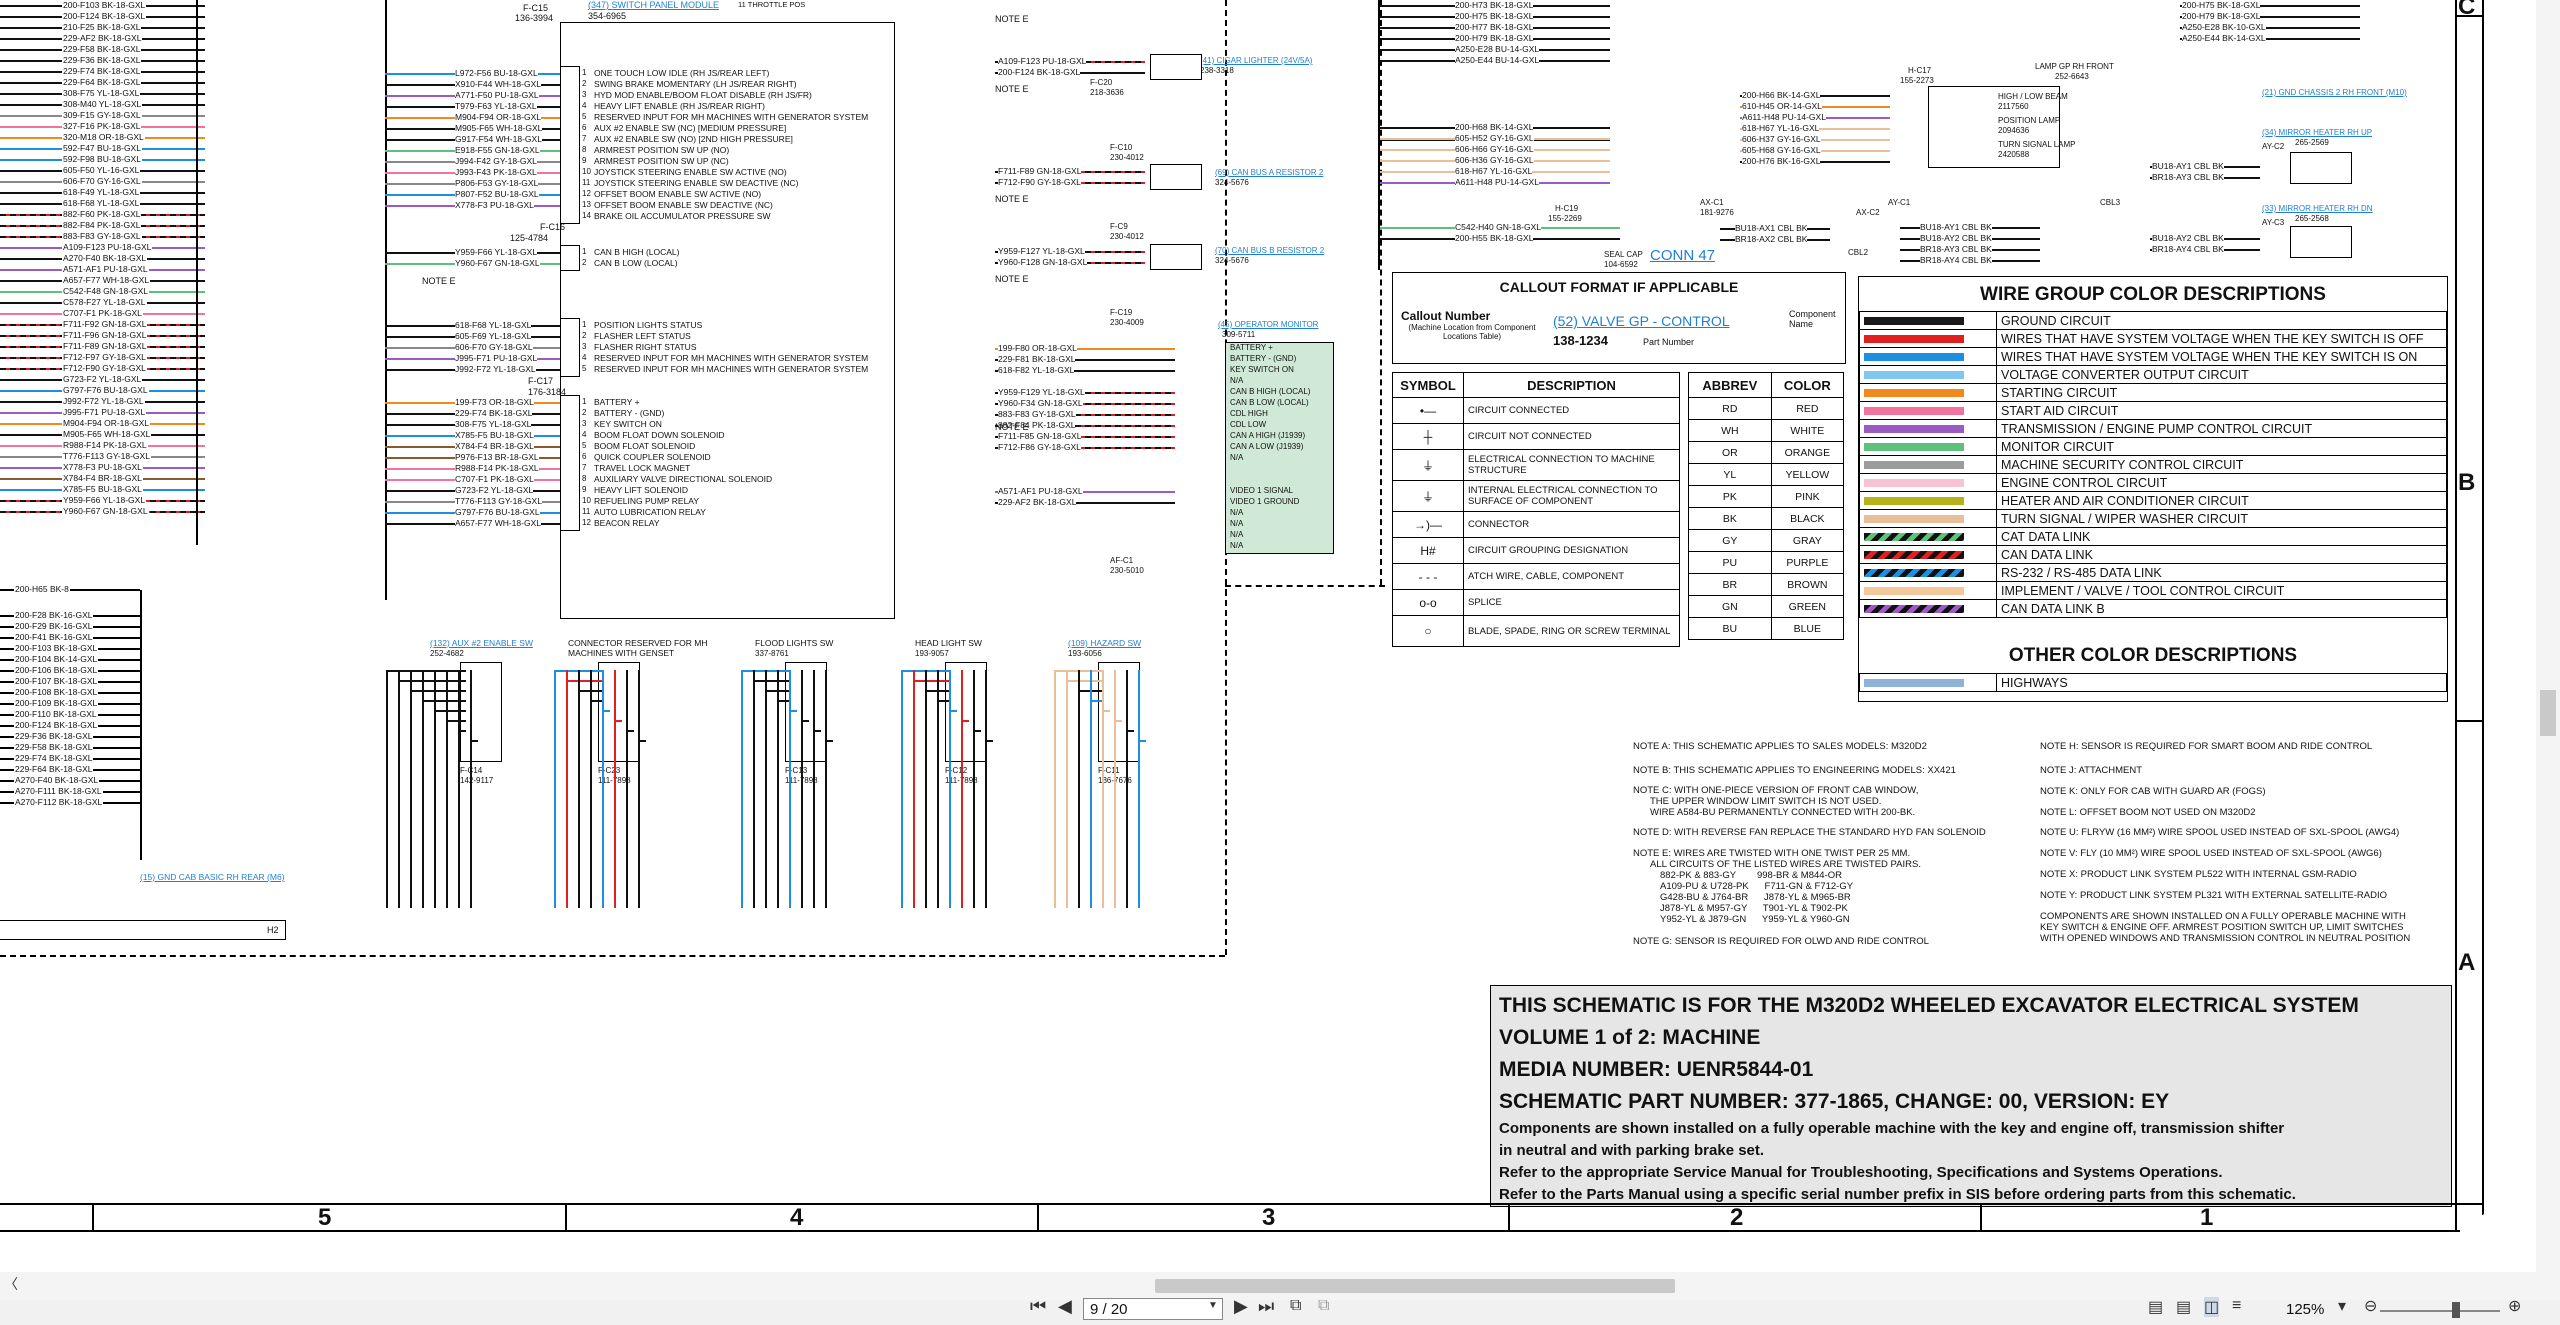 This screenshot has height=1325, width=2560. What do you see at coordinates (584, 445) in the screenshot?
I see `pin-number: 5` at bounding box center [584, 445].